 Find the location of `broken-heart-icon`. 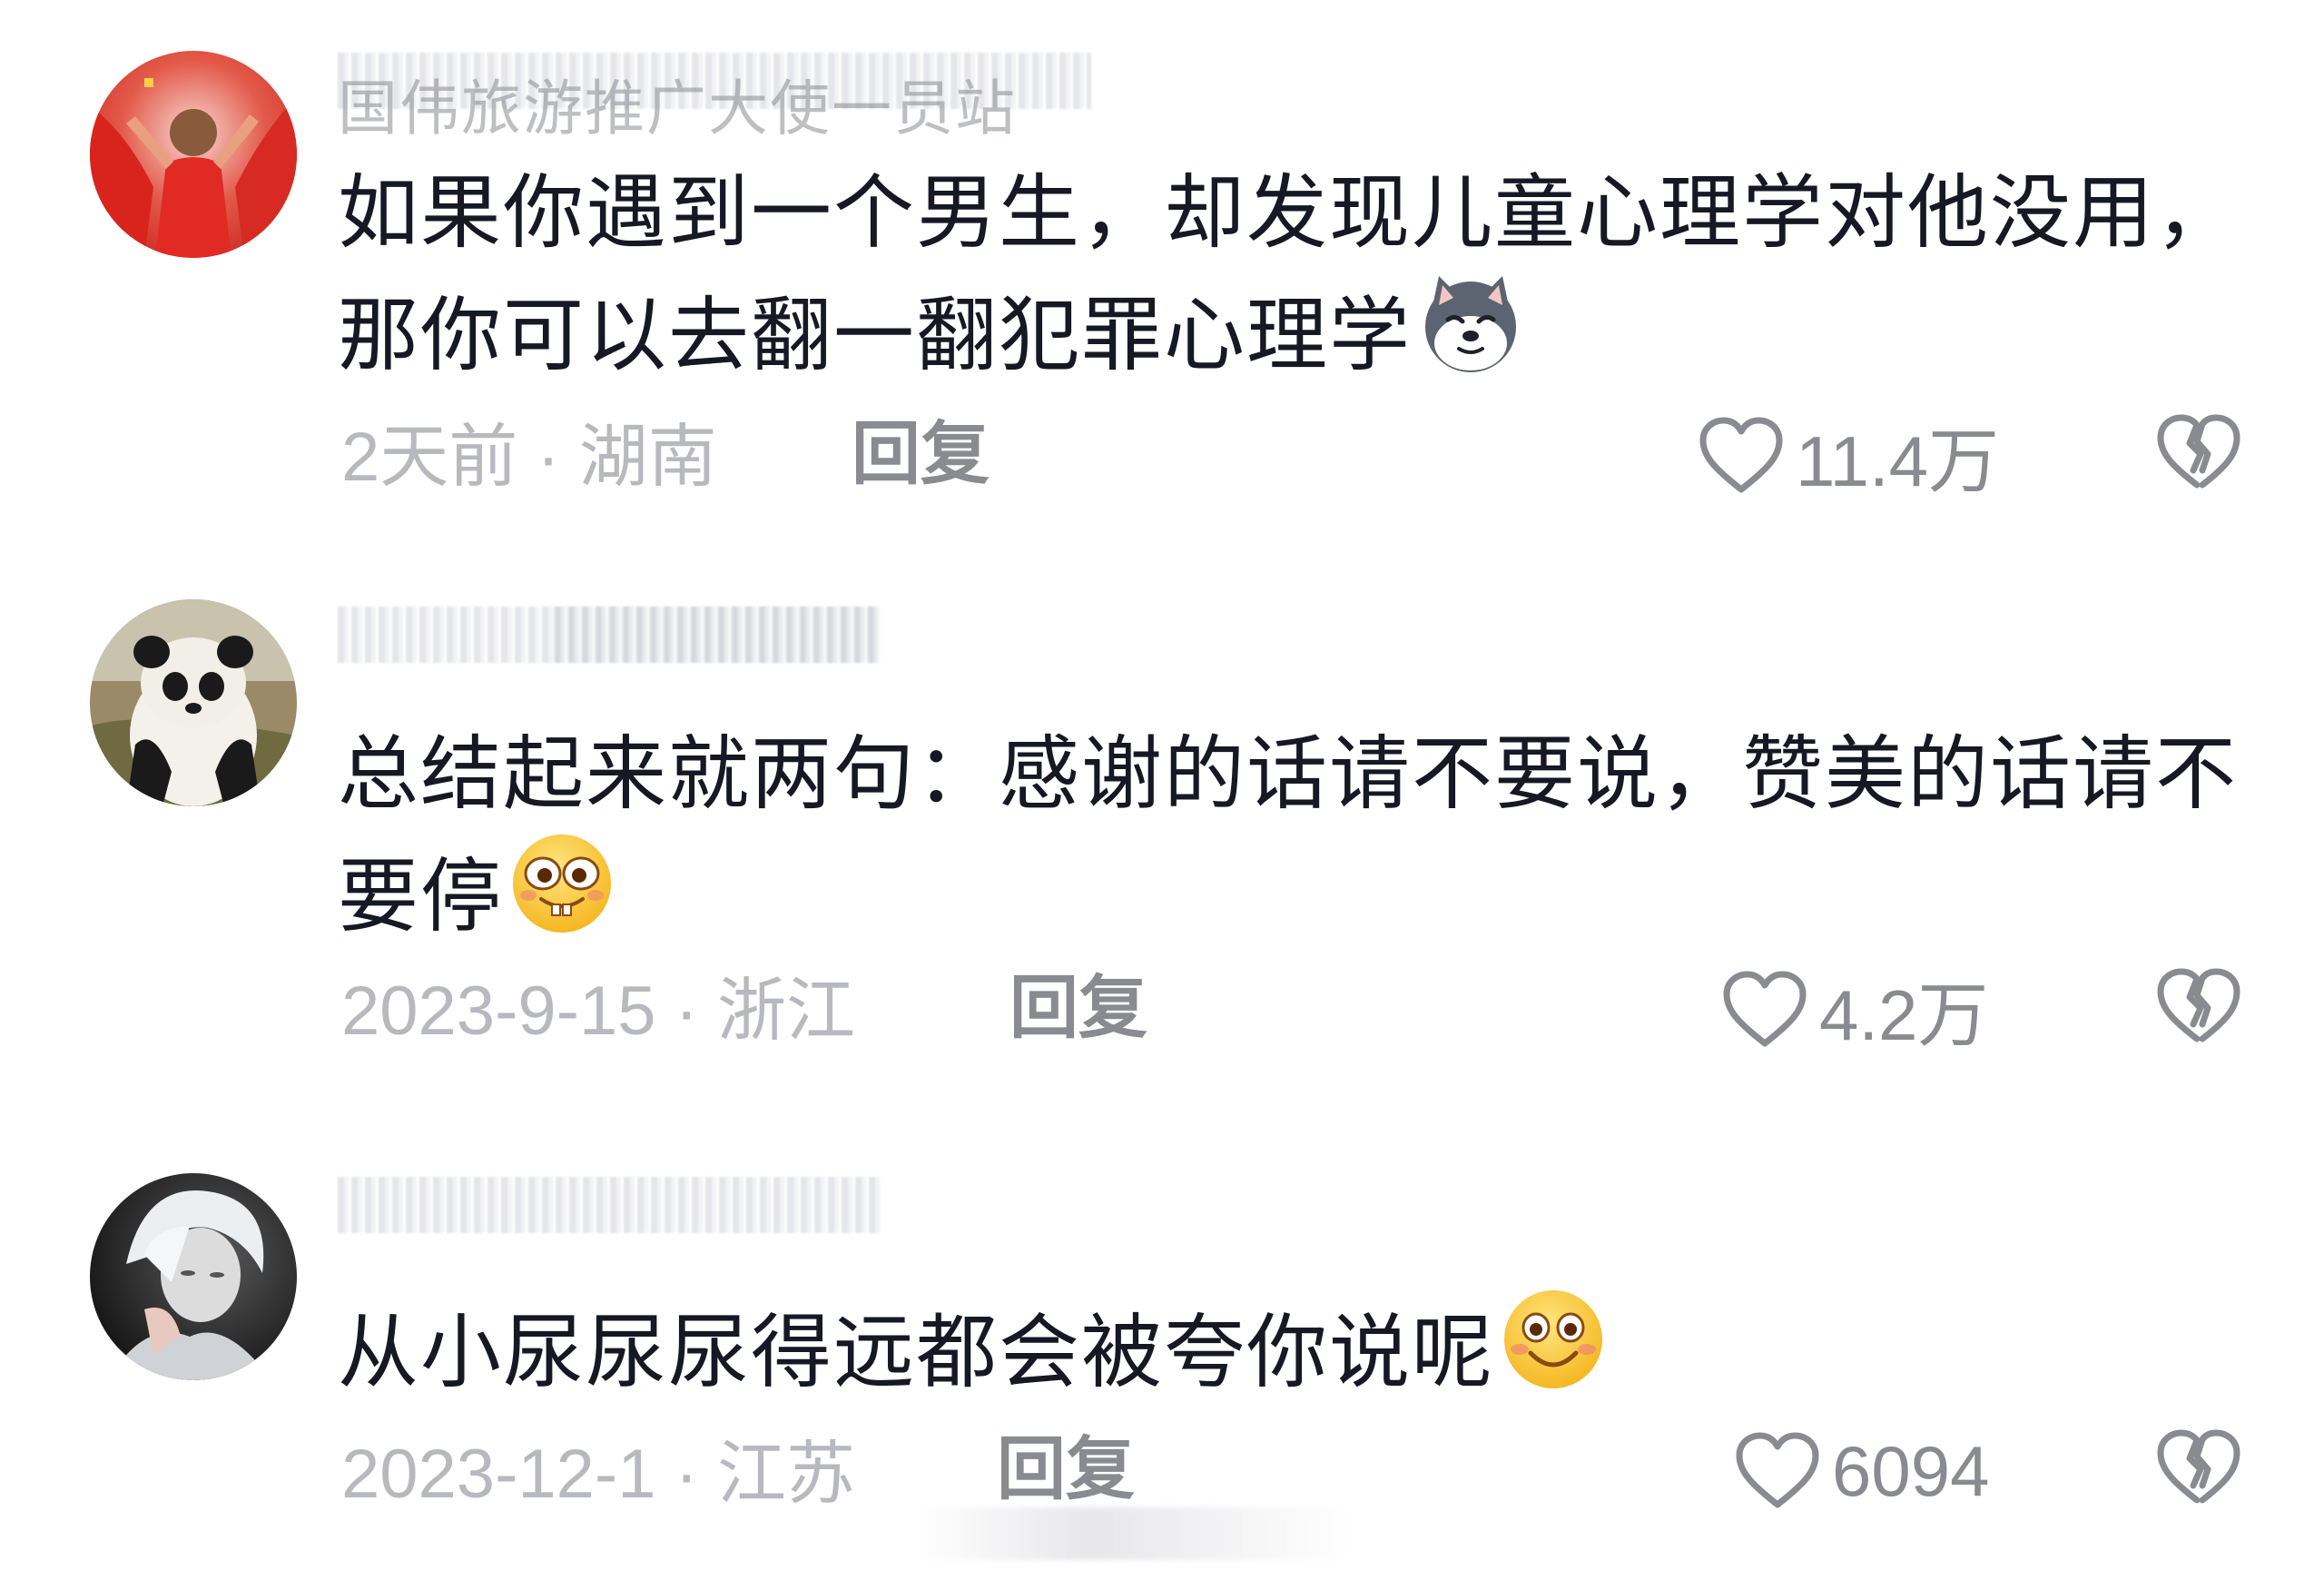

broken-heart-icon is located at coordinates (2198, 1467).